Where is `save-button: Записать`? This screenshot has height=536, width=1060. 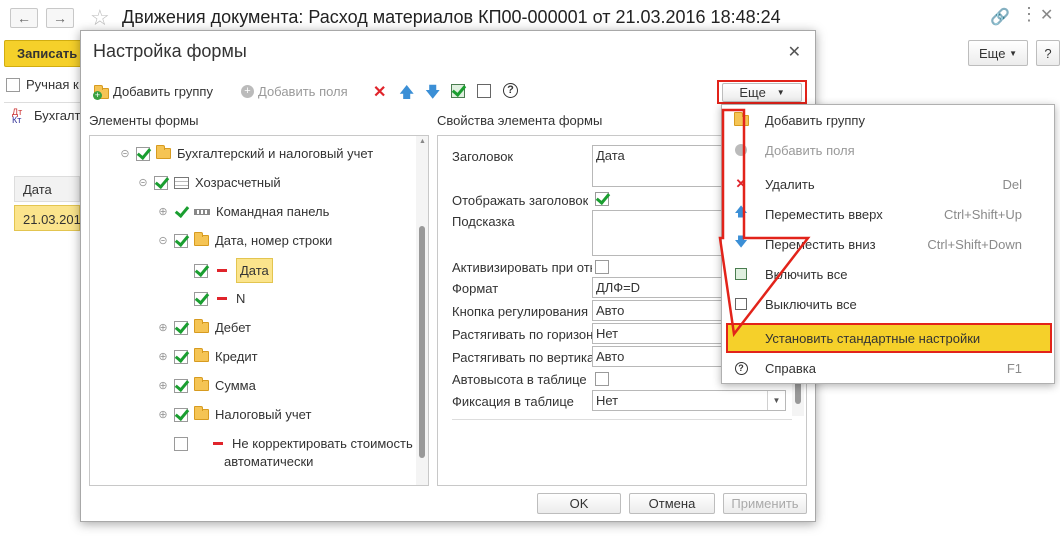
save-button: Записать is located at coordinates (44, 53).